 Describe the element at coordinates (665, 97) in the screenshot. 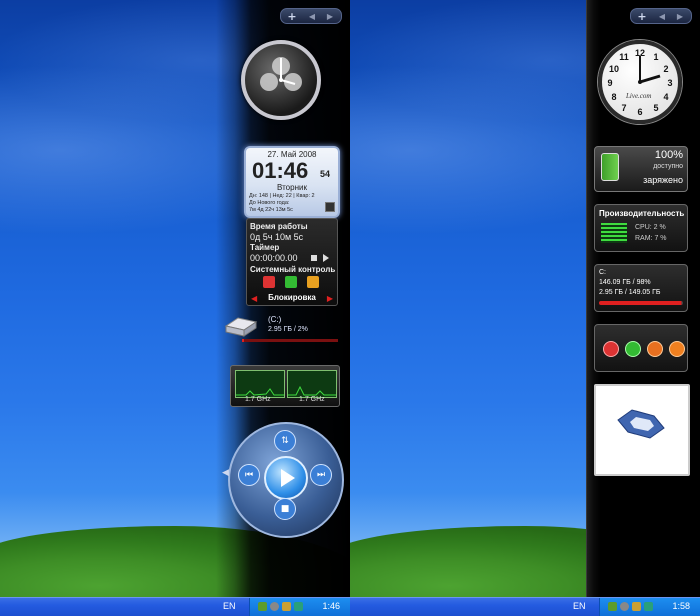

I see `svg-text: 4` at that location.